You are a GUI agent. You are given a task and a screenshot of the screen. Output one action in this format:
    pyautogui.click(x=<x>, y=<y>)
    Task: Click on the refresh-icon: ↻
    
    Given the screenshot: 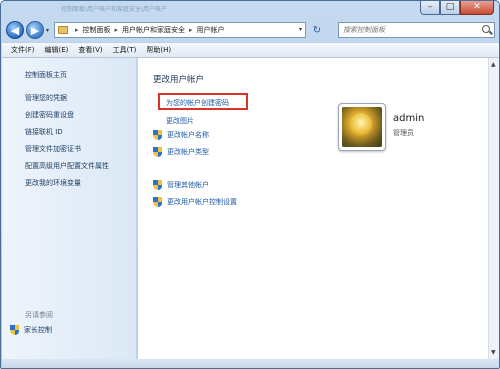 What is the action you would take?
    pyautogui.click(x=317, y=30)
    